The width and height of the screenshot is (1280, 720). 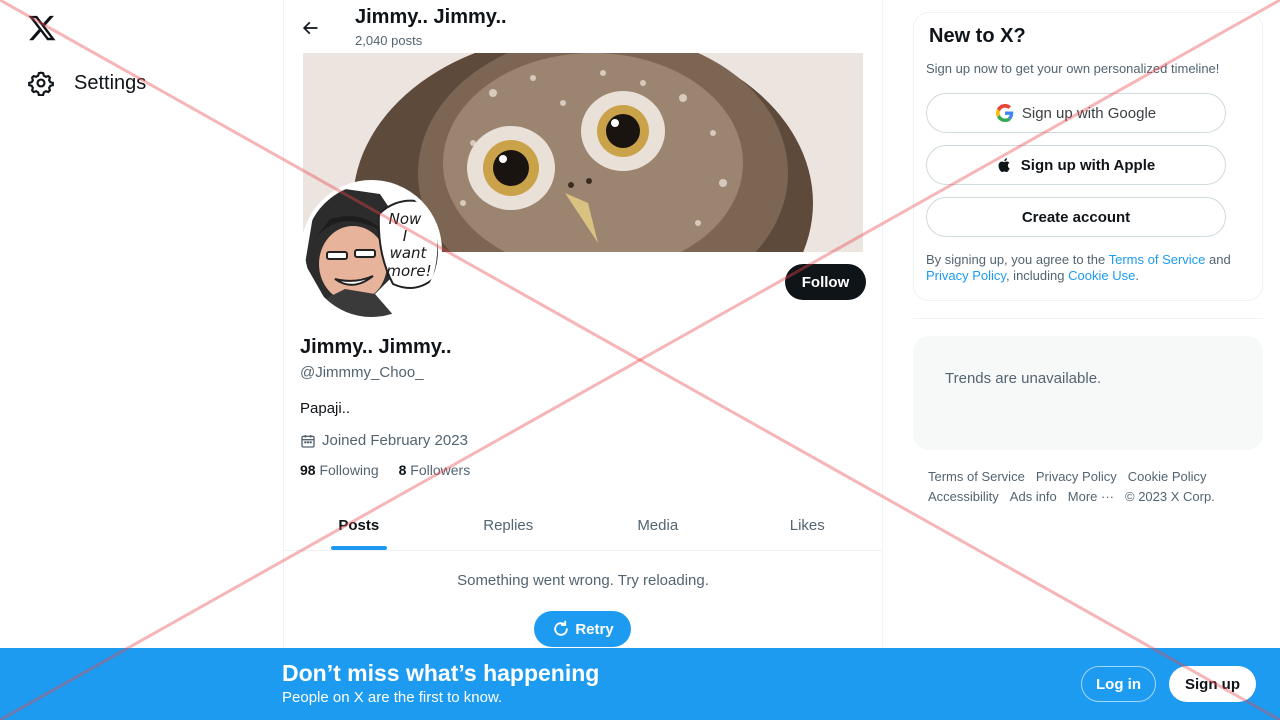 I want to click on profile-stats: 98 Following 8 Followers, so click(x=385, y=470).